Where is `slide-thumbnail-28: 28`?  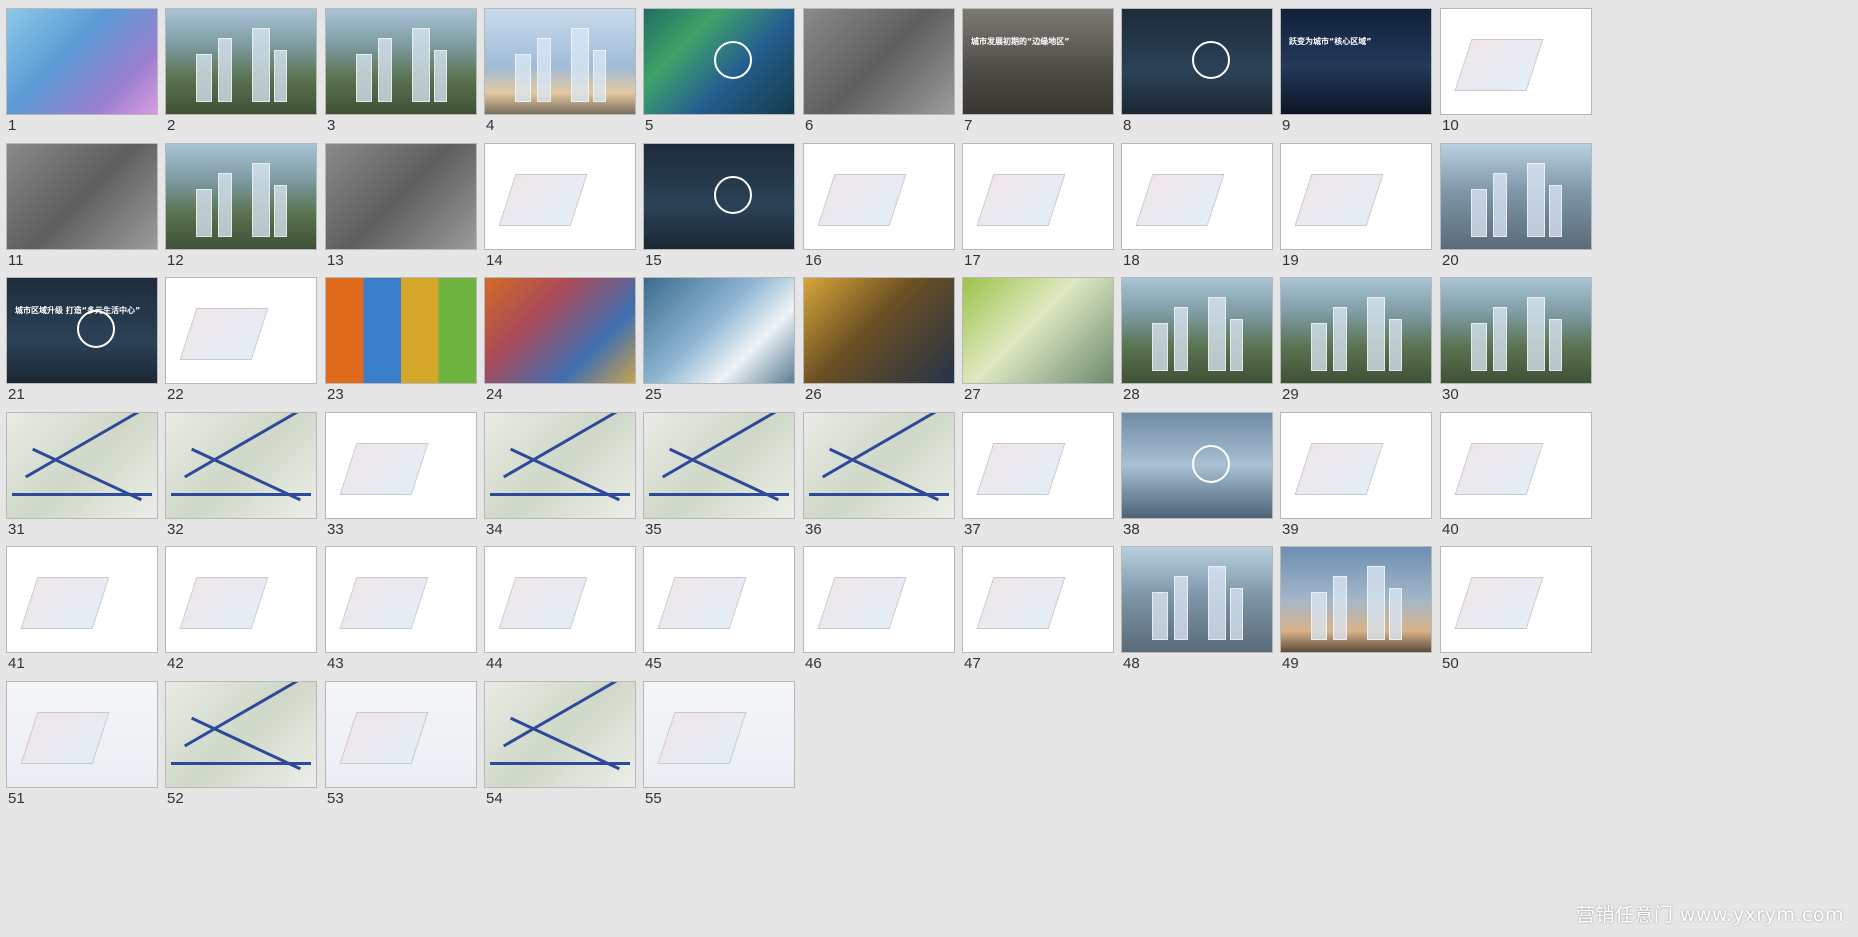
slide-thumbnail-28: 28 is located at coordinates (1195, 336).